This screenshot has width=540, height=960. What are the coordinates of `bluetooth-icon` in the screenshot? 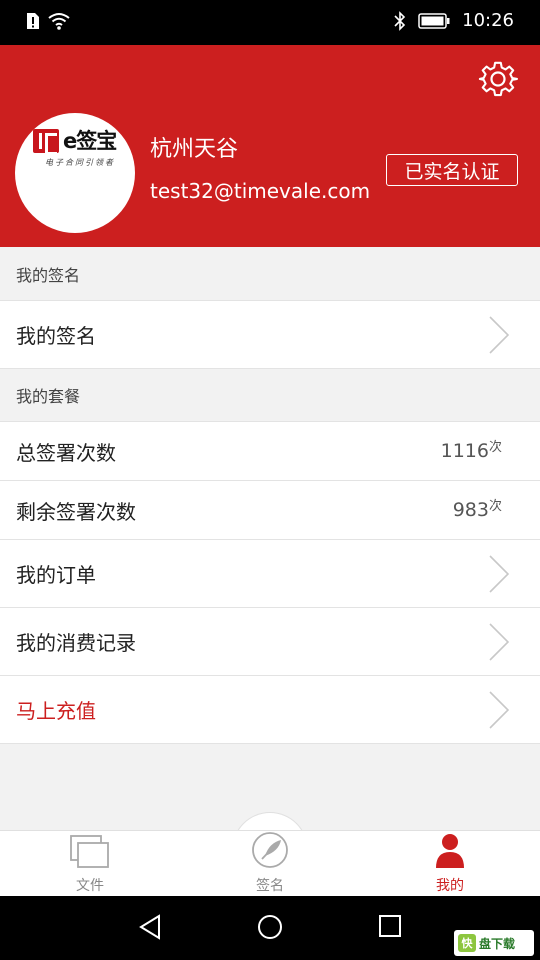 It's located at (400, 20).